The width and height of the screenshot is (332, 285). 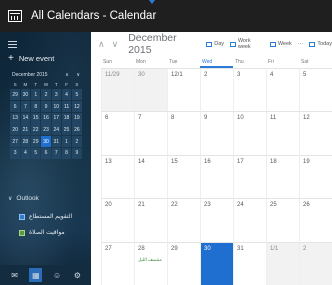 What do you see at coordinates (77, 275) in the screenshot?
I see `settings-gear-icon: ⚙` at bounding box center [77, 275].